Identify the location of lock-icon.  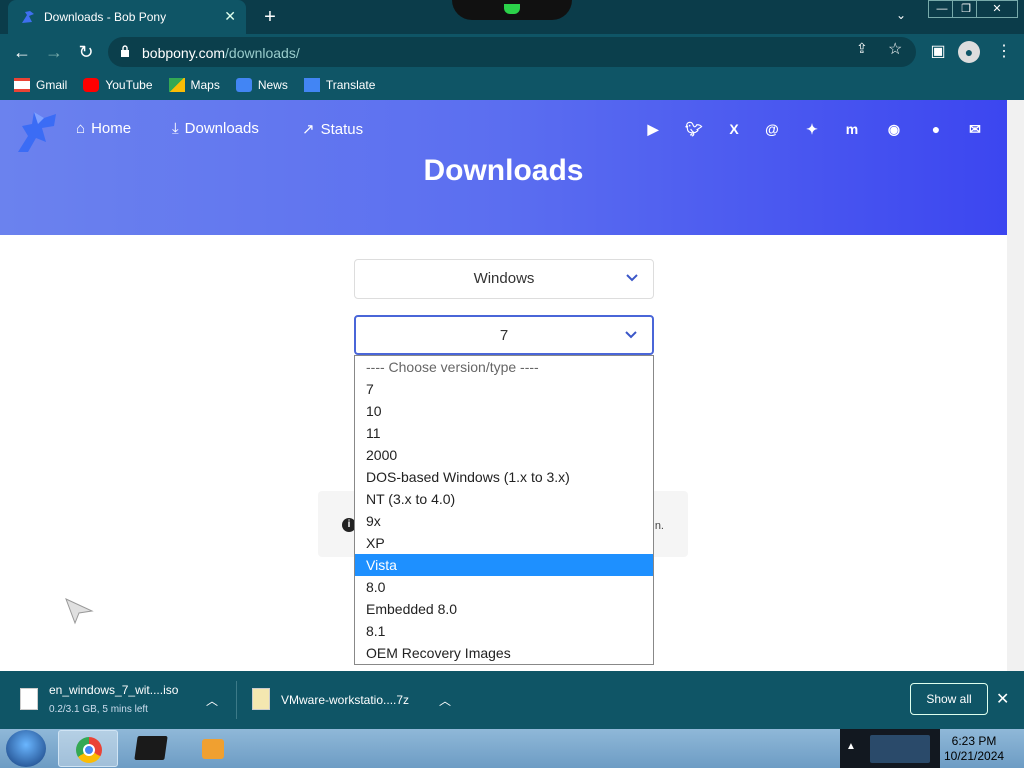
(125, 51).